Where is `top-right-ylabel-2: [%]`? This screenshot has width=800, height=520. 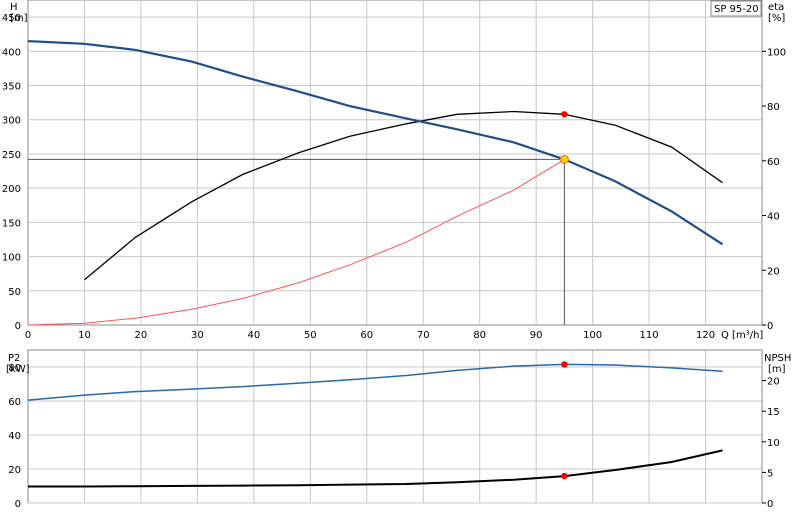
top-right-ylabel-2: [%] is located at coordinates (776, 18).